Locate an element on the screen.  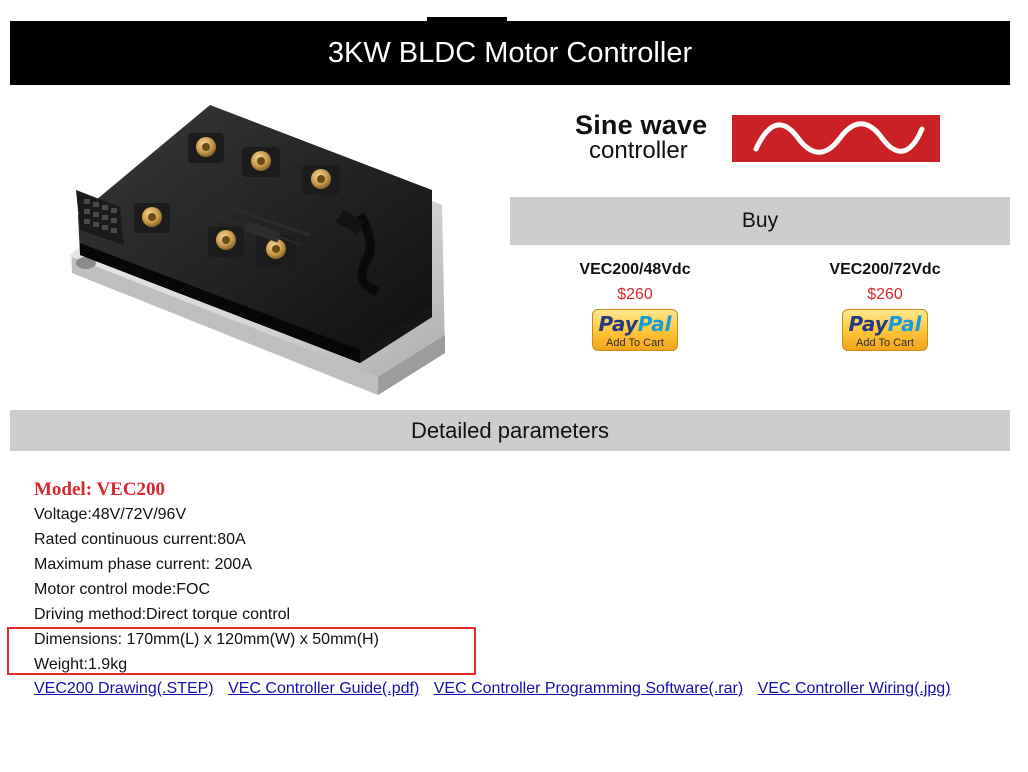
page-title: 3KW BLDC Motor Controller is located at coordinates (510, 52).